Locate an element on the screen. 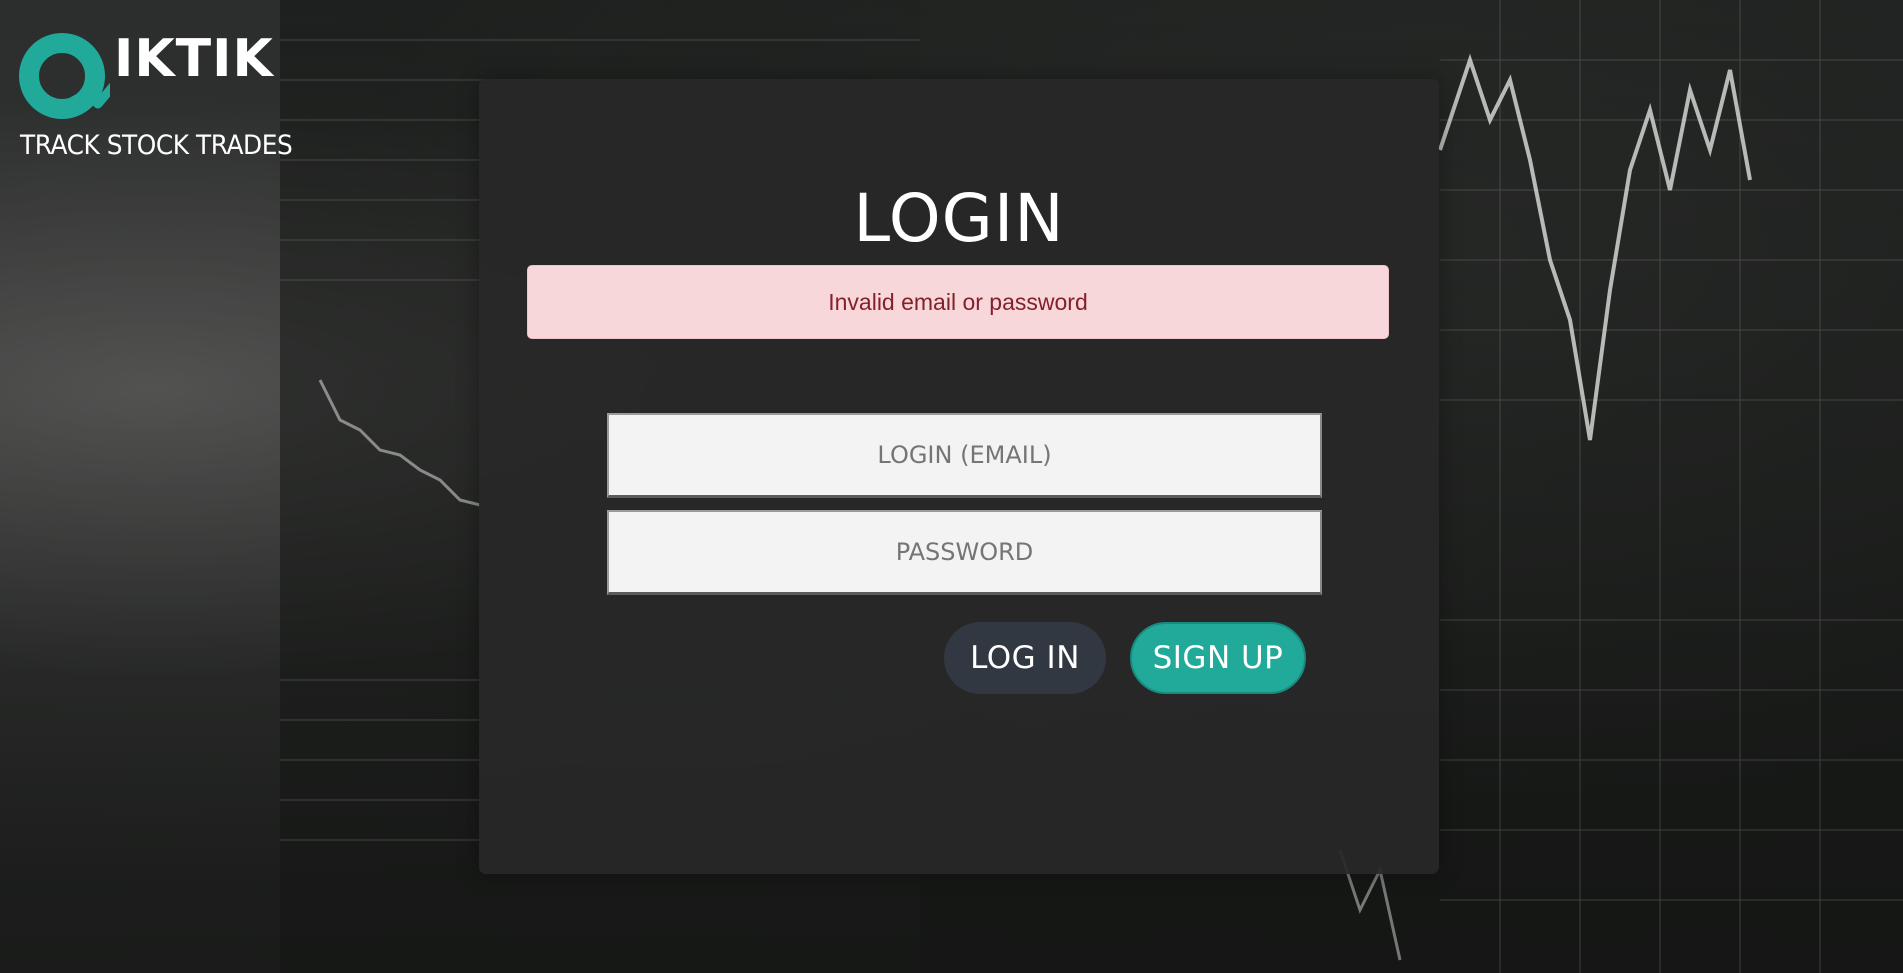 Image resolution: width=1903 pixels, height=973 pixels. q-arrow-logo-icon is located at coordinates (64, 76).